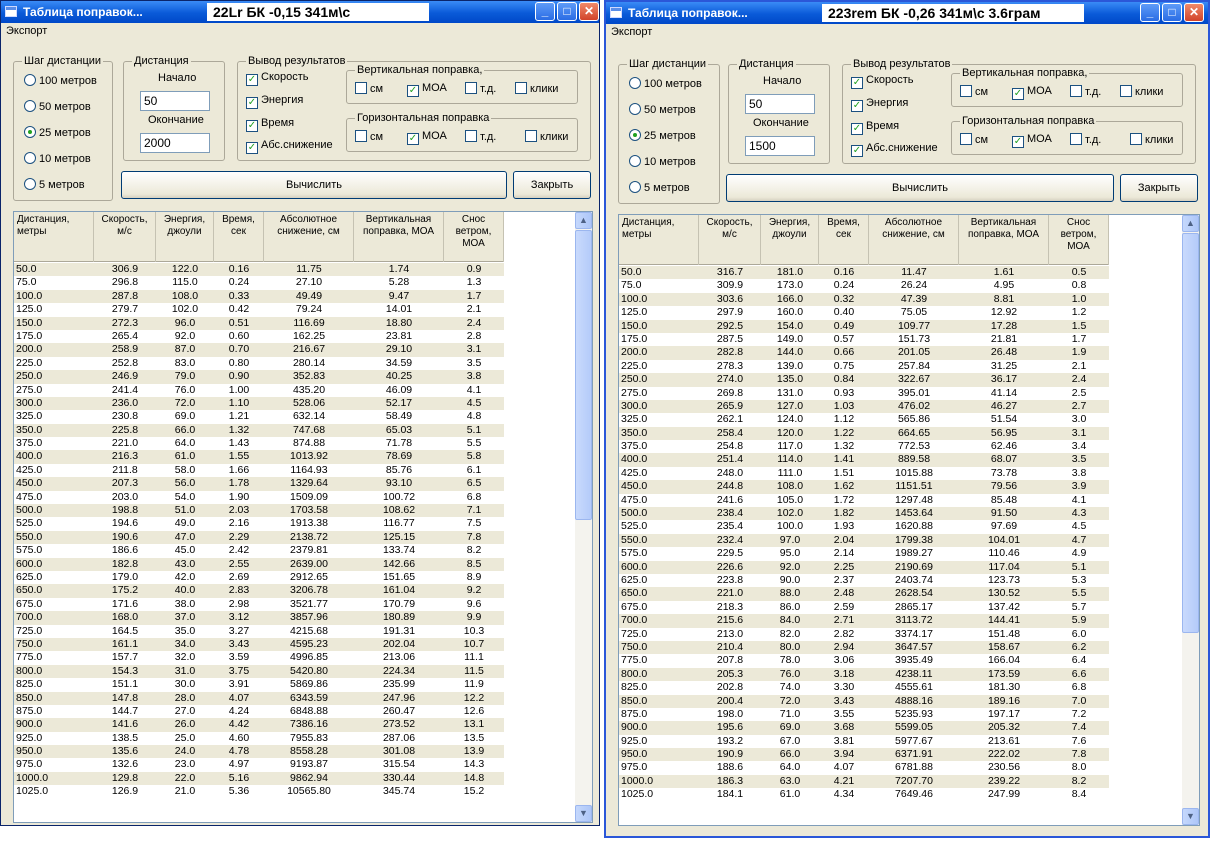  What do you see at coordinates (864, 701) in the screenshot?
I see `table-row: 850.0 200.4 72.0 3.43 4888.16 189.16 7.0` at bounding box center [864, 701].